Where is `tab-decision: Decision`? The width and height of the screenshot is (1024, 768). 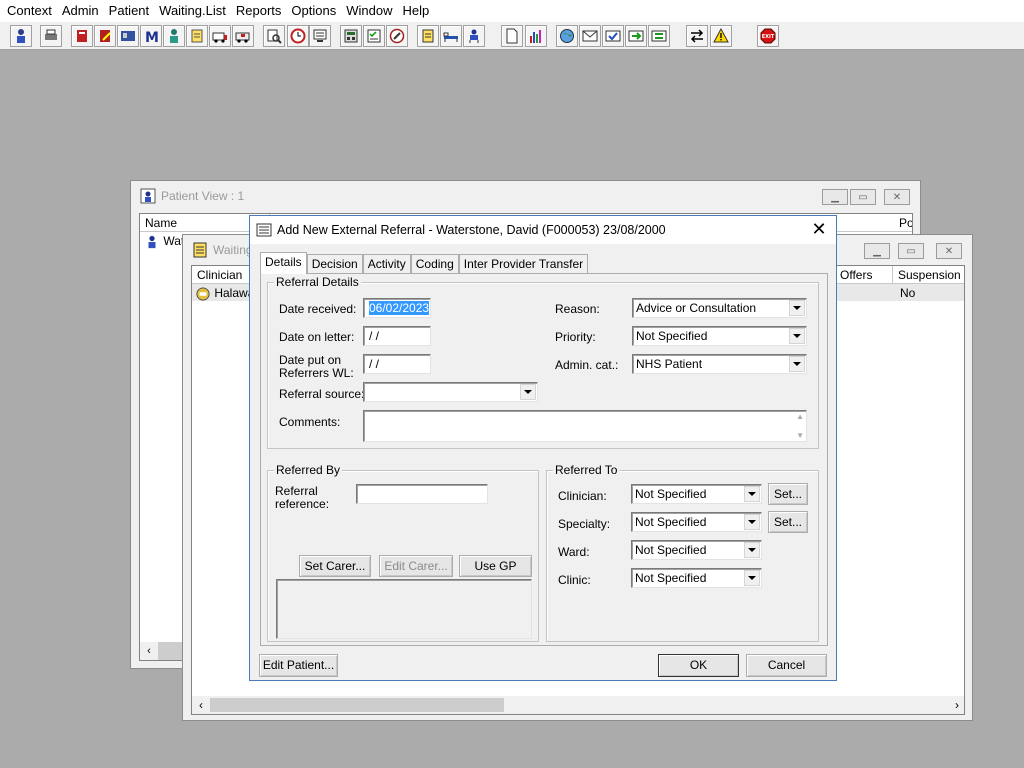
tab-decision: Decision is located at coordinates (334, 264).